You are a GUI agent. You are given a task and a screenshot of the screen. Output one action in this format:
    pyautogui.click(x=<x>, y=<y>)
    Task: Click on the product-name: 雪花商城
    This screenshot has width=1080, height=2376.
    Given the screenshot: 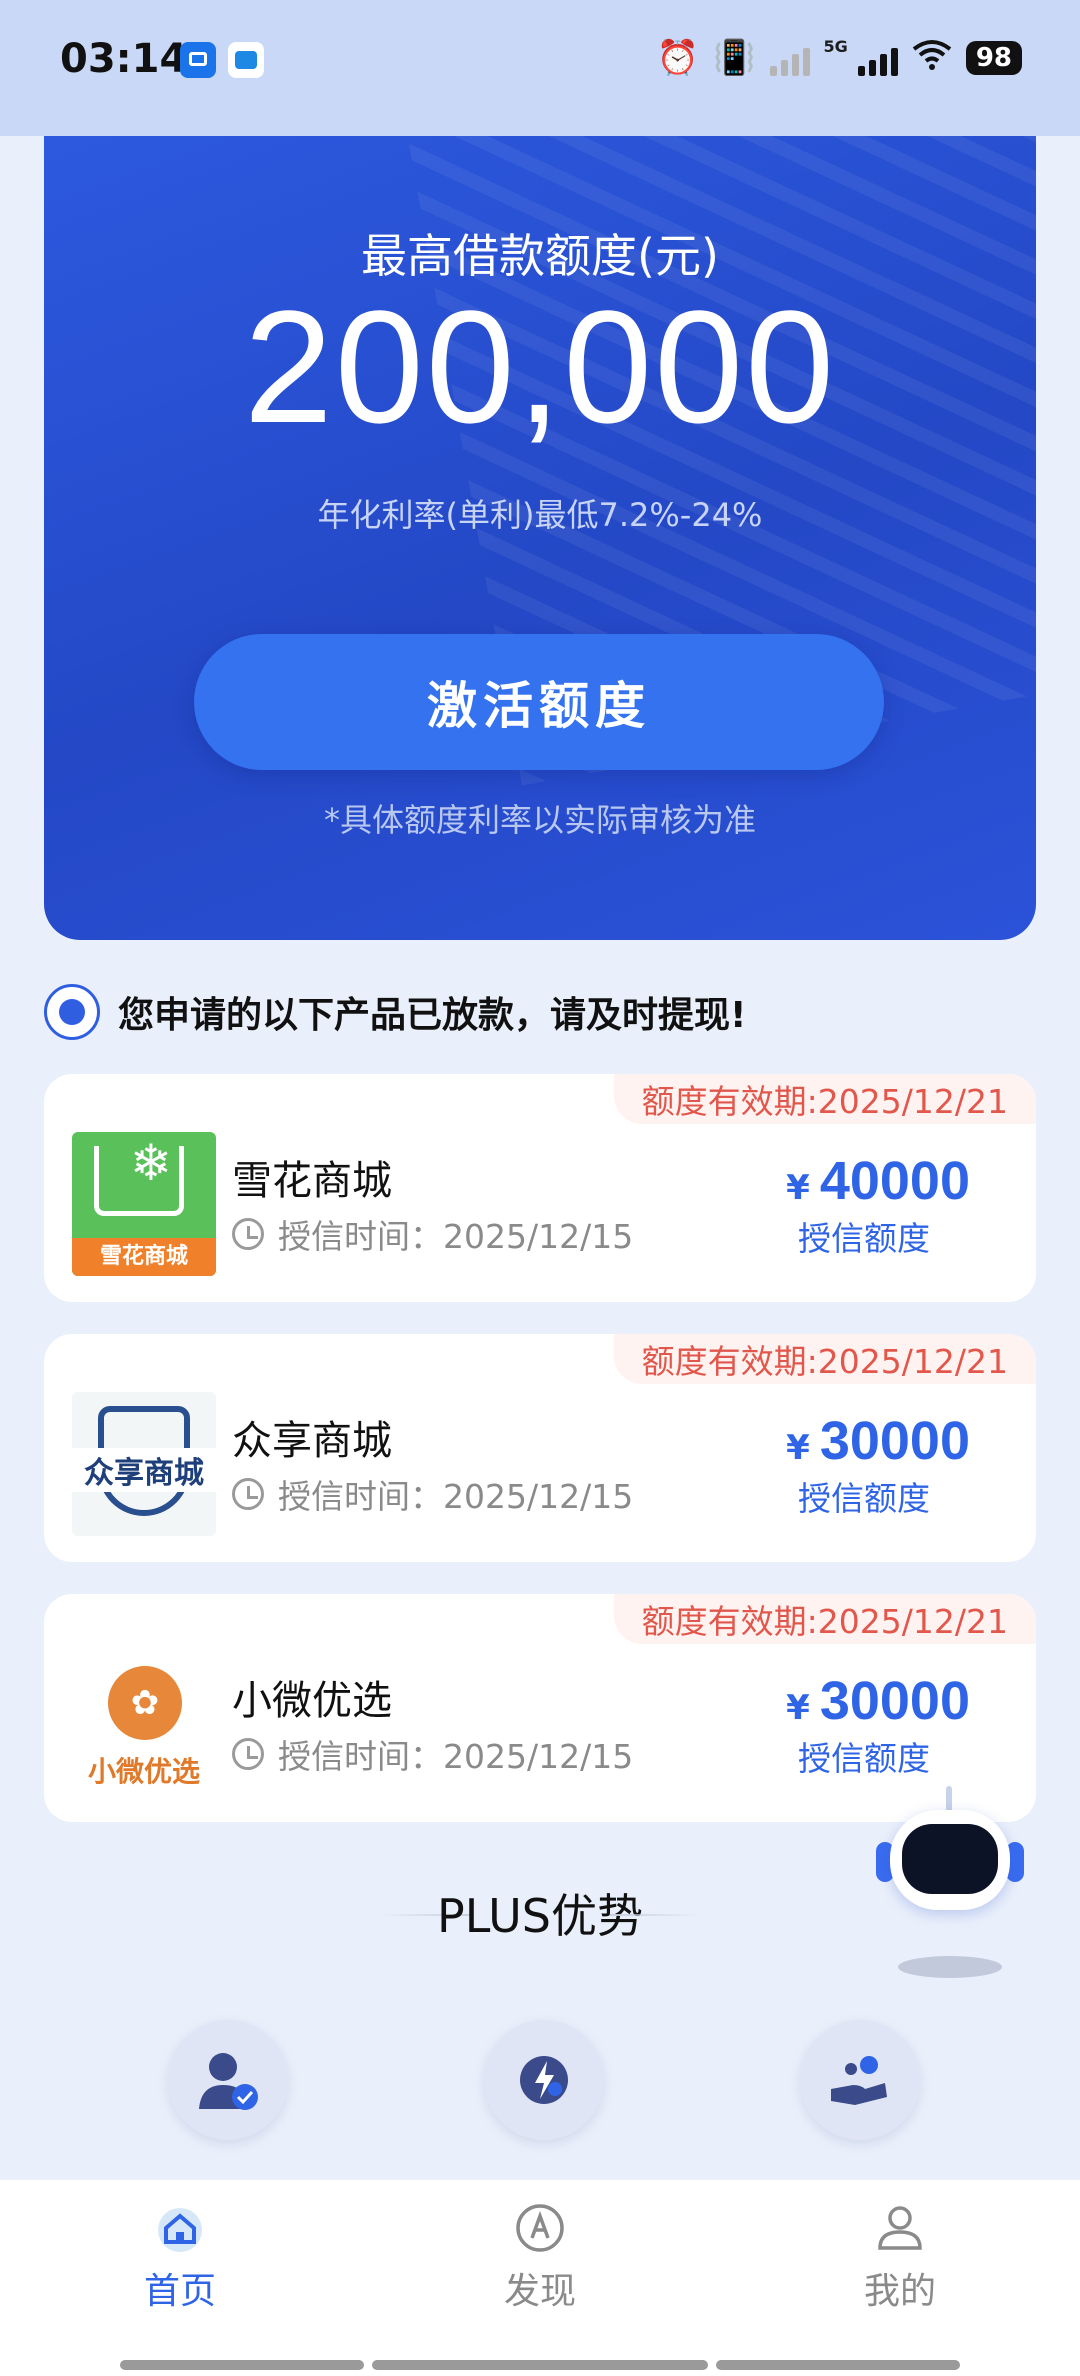 What is the action you would take?
    pyautogui.click(x=312, y=1181)
    